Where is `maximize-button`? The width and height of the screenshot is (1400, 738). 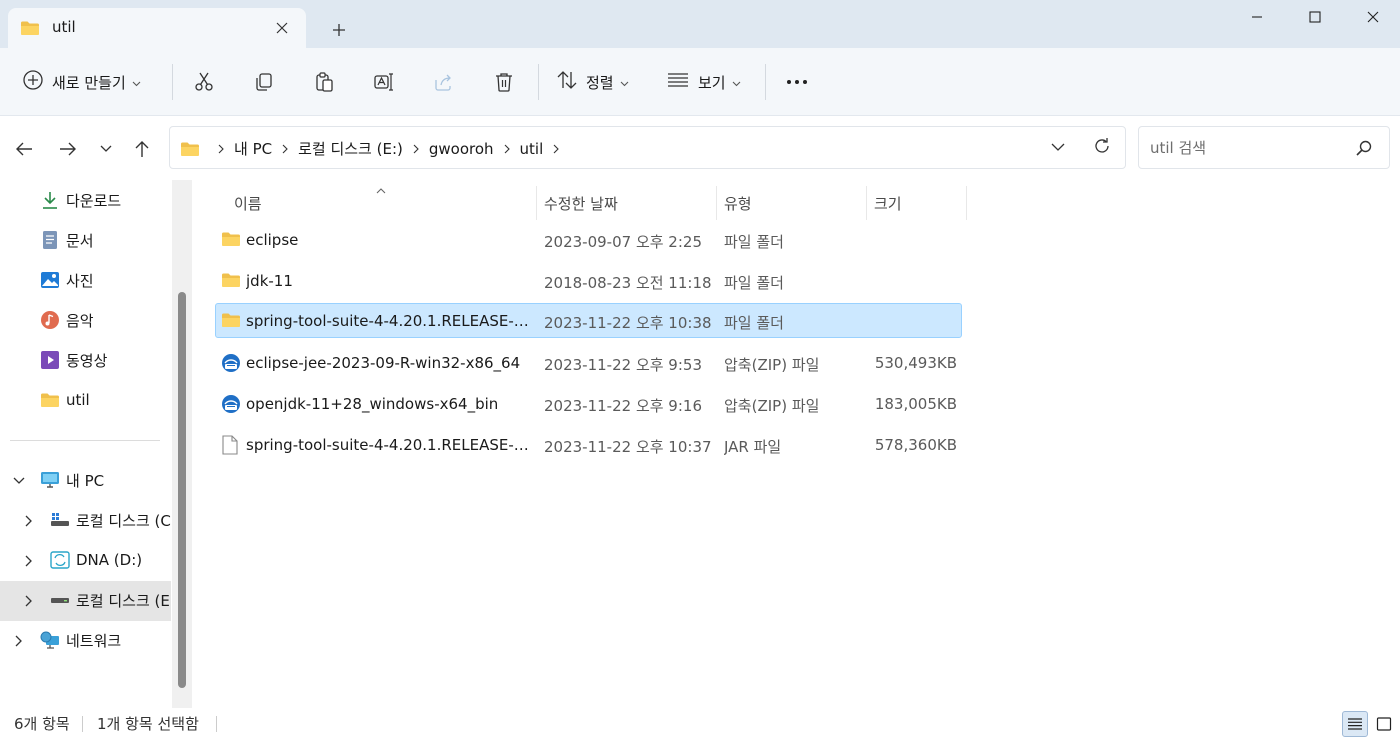 maximize-button is located at coordinates (1315, 17).